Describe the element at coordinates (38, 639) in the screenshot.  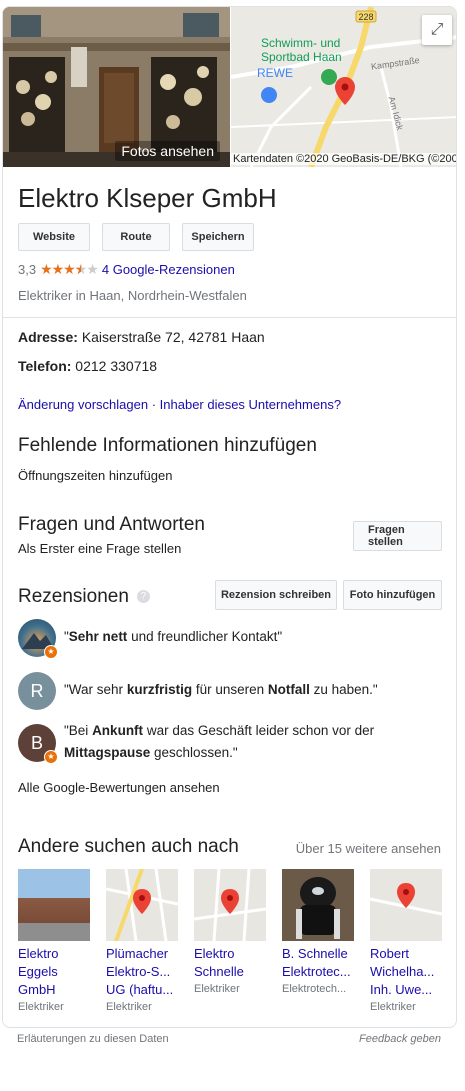
I see `avatar: ★` at that location.